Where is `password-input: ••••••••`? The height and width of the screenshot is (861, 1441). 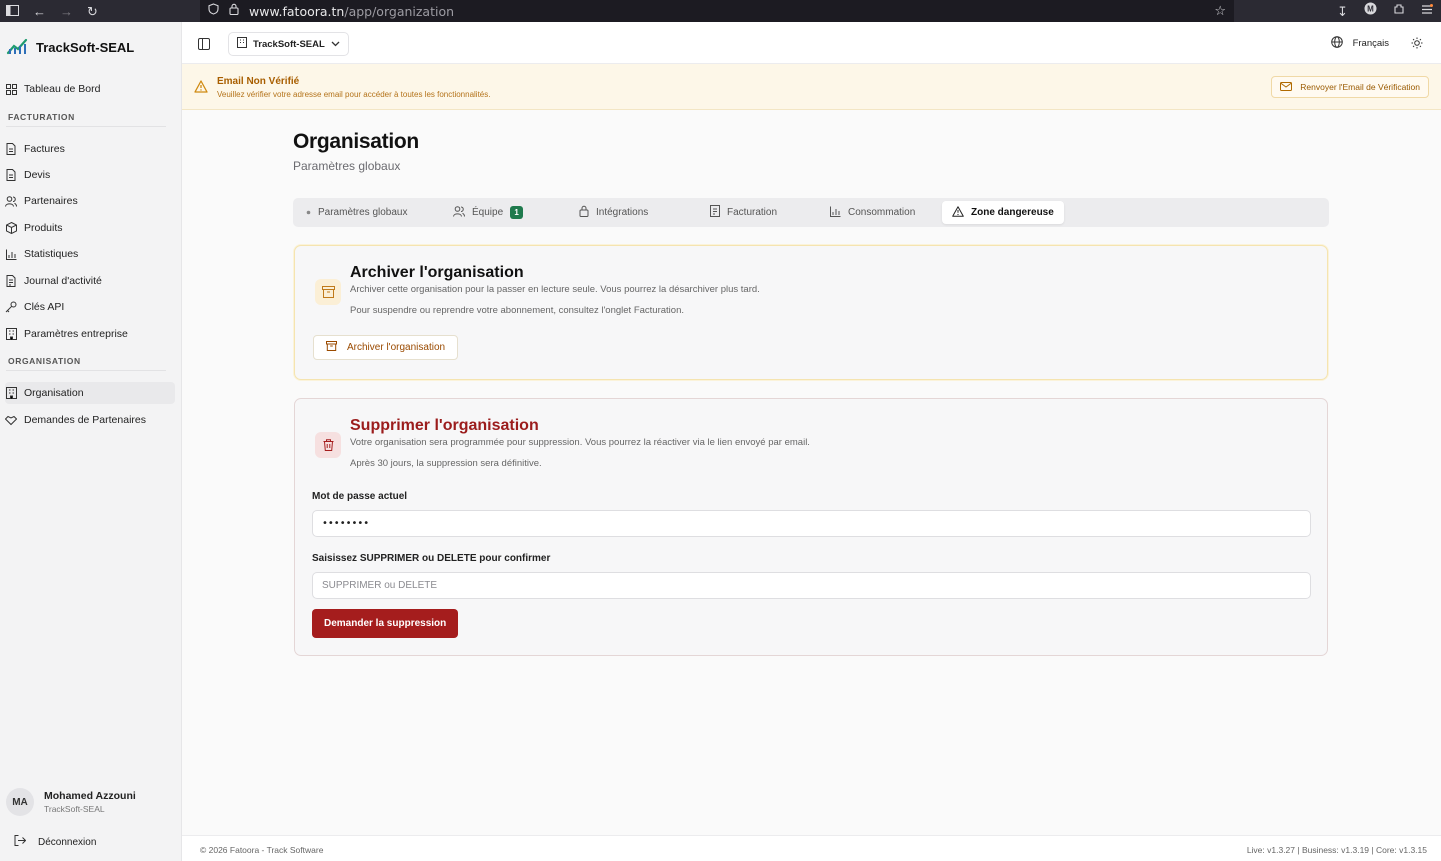 password-input: •••••••• is located at coordinates (811, 523).